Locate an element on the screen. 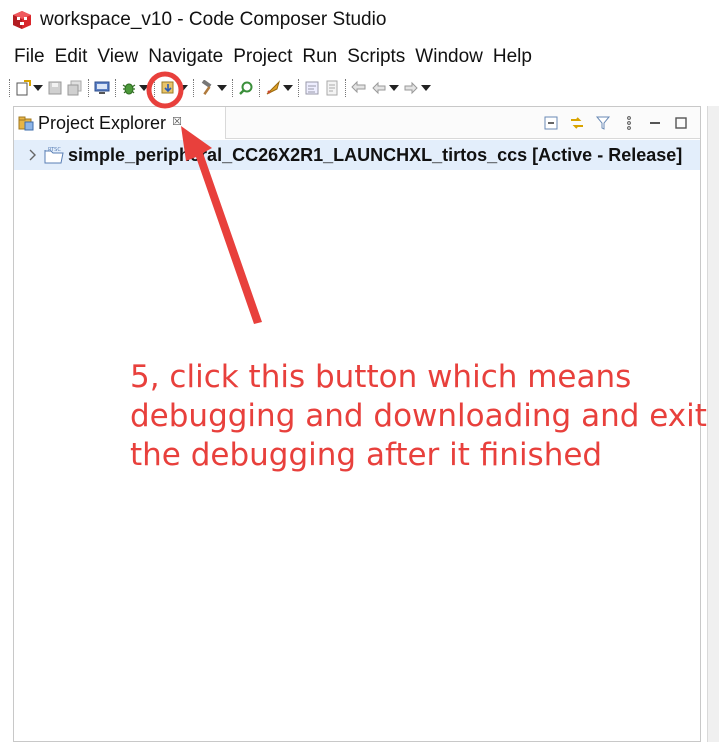  new-button is located at coordinates (23, 88).